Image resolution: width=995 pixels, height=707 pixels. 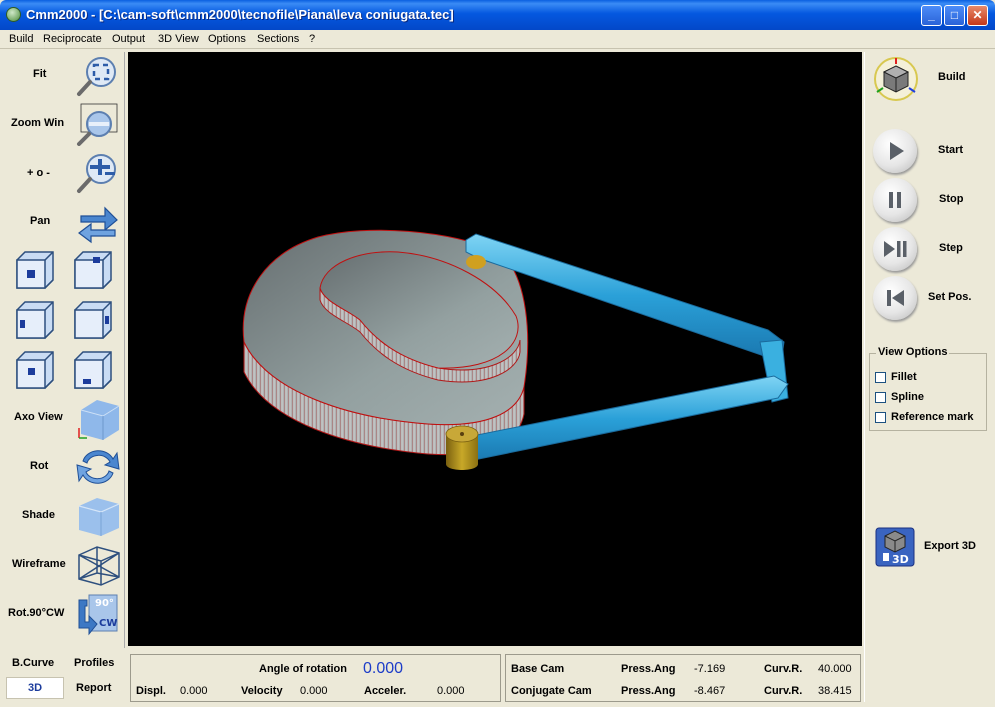 What do you see at coordinates (383, 668) in the screenshot?
I see `angle-value: 0.000` at bounding box center [383, 668].